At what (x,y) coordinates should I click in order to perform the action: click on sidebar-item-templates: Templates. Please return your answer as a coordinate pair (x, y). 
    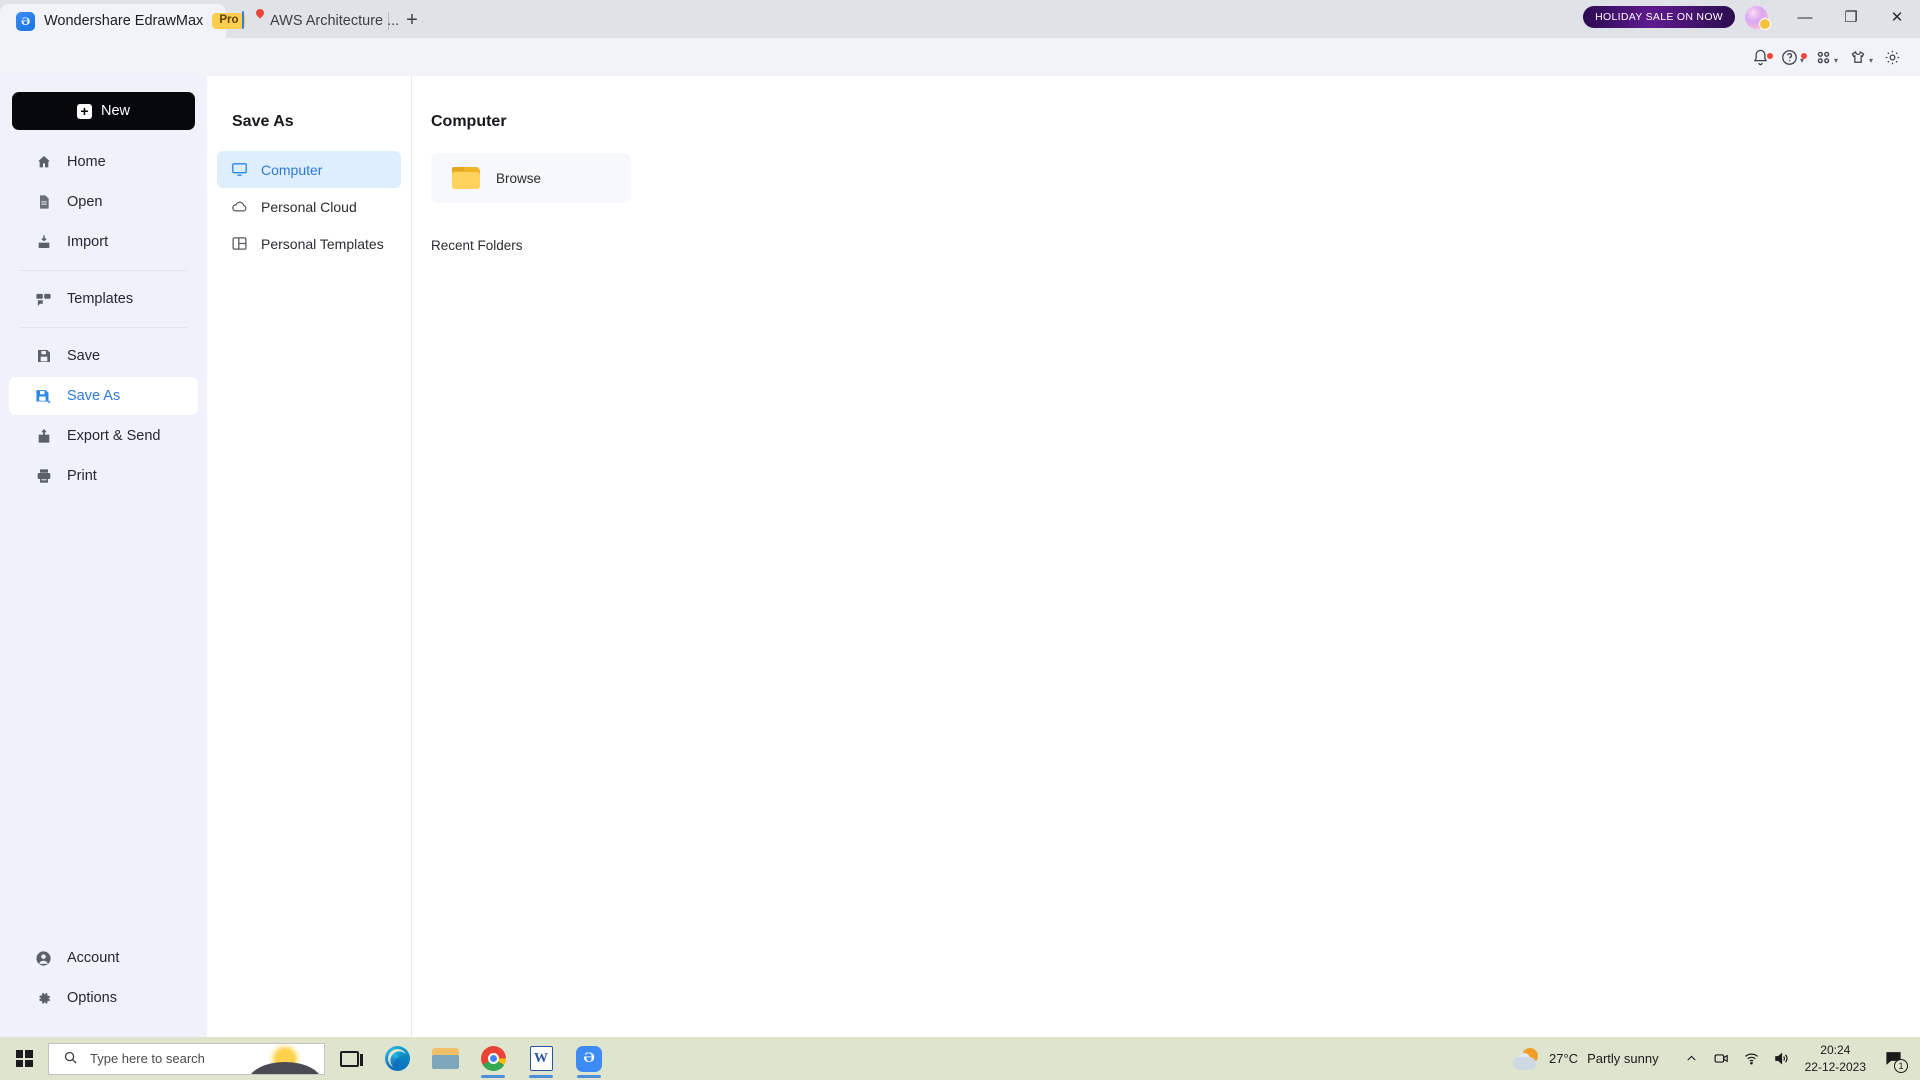
    Looking at the image, I should click on (103, 299).